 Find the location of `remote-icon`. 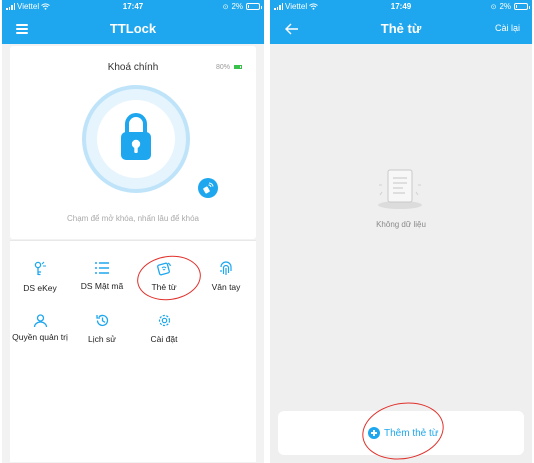

remote-icon is located at coordinates (208, 188).